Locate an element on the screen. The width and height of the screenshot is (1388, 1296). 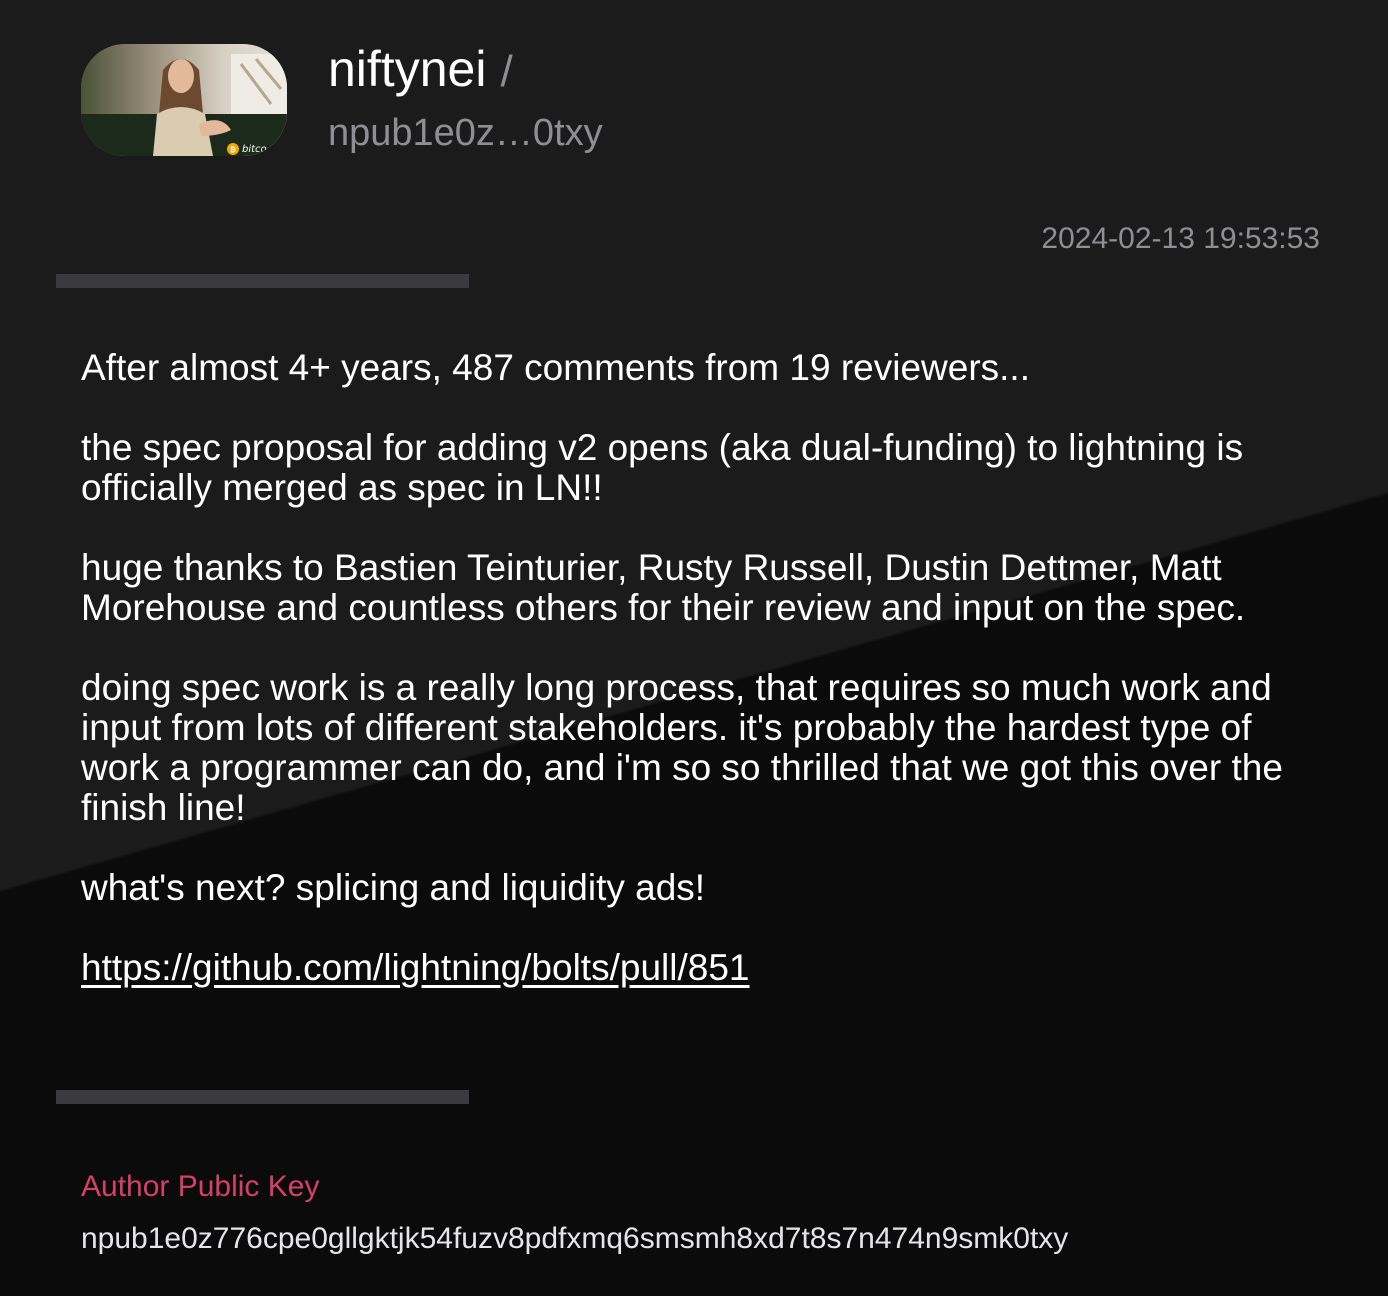
note-paragraph: what's next? splicing and liquidity ads! is located at coordinates (393, 887).